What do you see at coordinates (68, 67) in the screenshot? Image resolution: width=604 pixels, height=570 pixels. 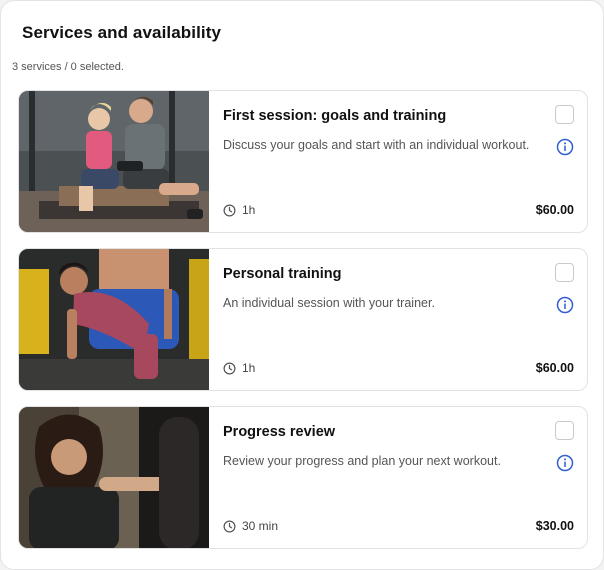 I see `selection-summary: 3 services / 0 selected.` at bounding box center [68, 67].